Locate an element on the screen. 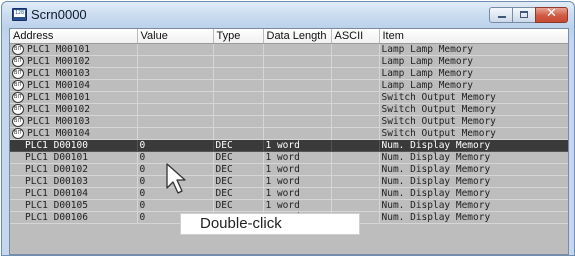 The image size is (575, 256). minimize-button is located at coordinates (501, 15).